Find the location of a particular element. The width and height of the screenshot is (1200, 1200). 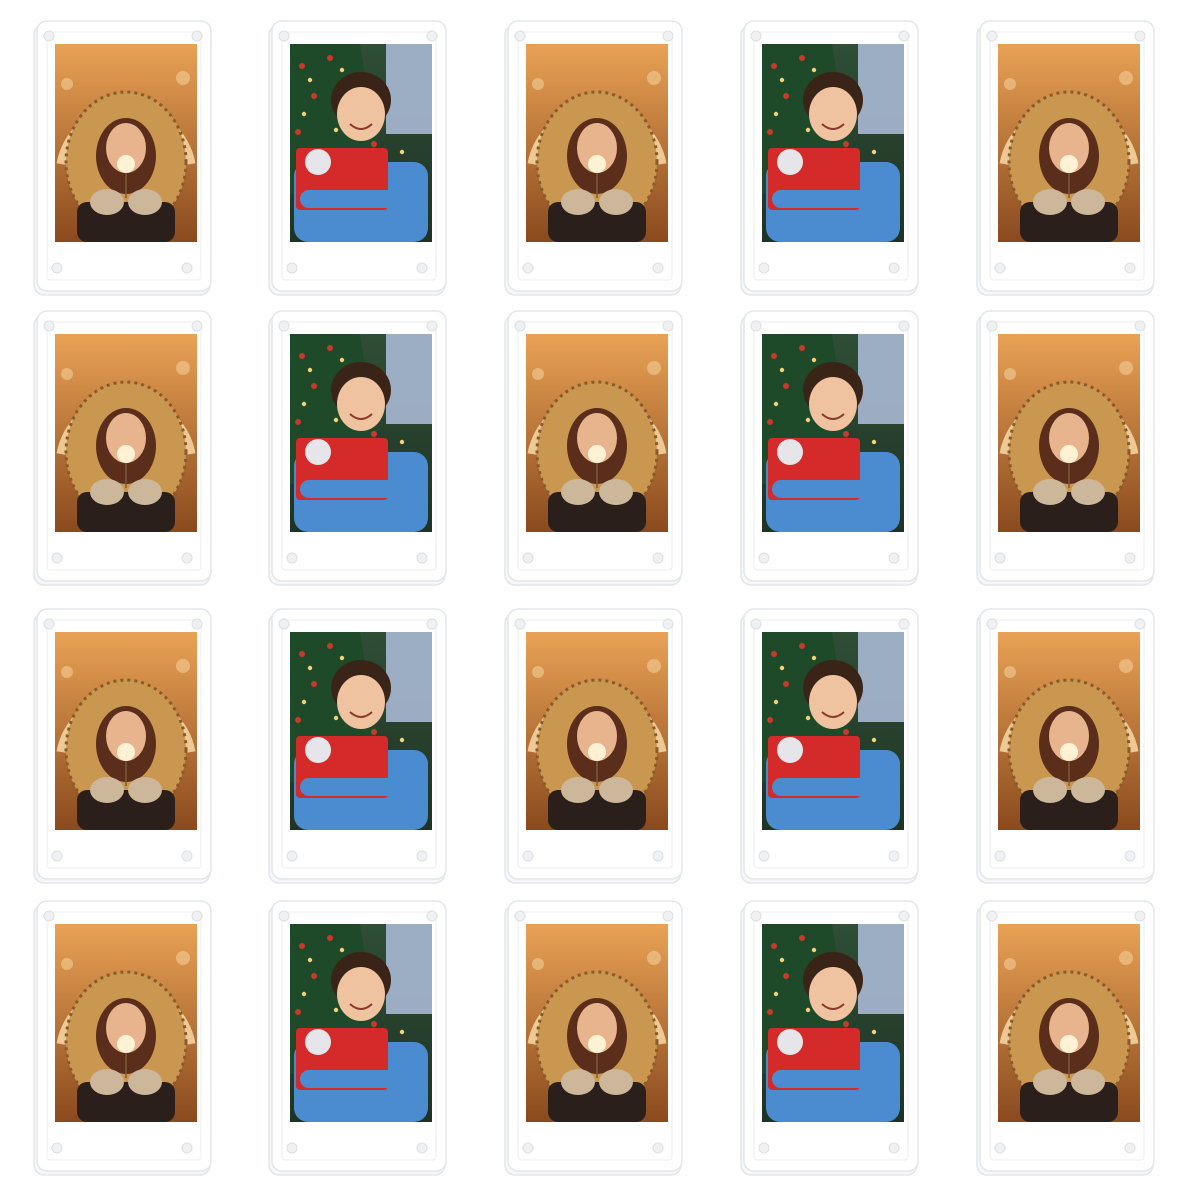

photo-boy-with-gift is located at coordinates (833, 731).